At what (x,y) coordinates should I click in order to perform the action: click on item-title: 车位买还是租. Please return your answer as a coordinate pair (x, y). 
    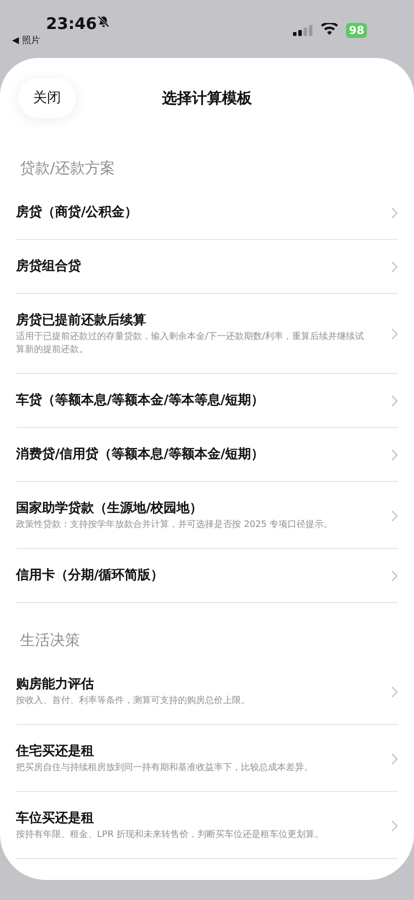
    Looking at the image, I should click on (55, 819).